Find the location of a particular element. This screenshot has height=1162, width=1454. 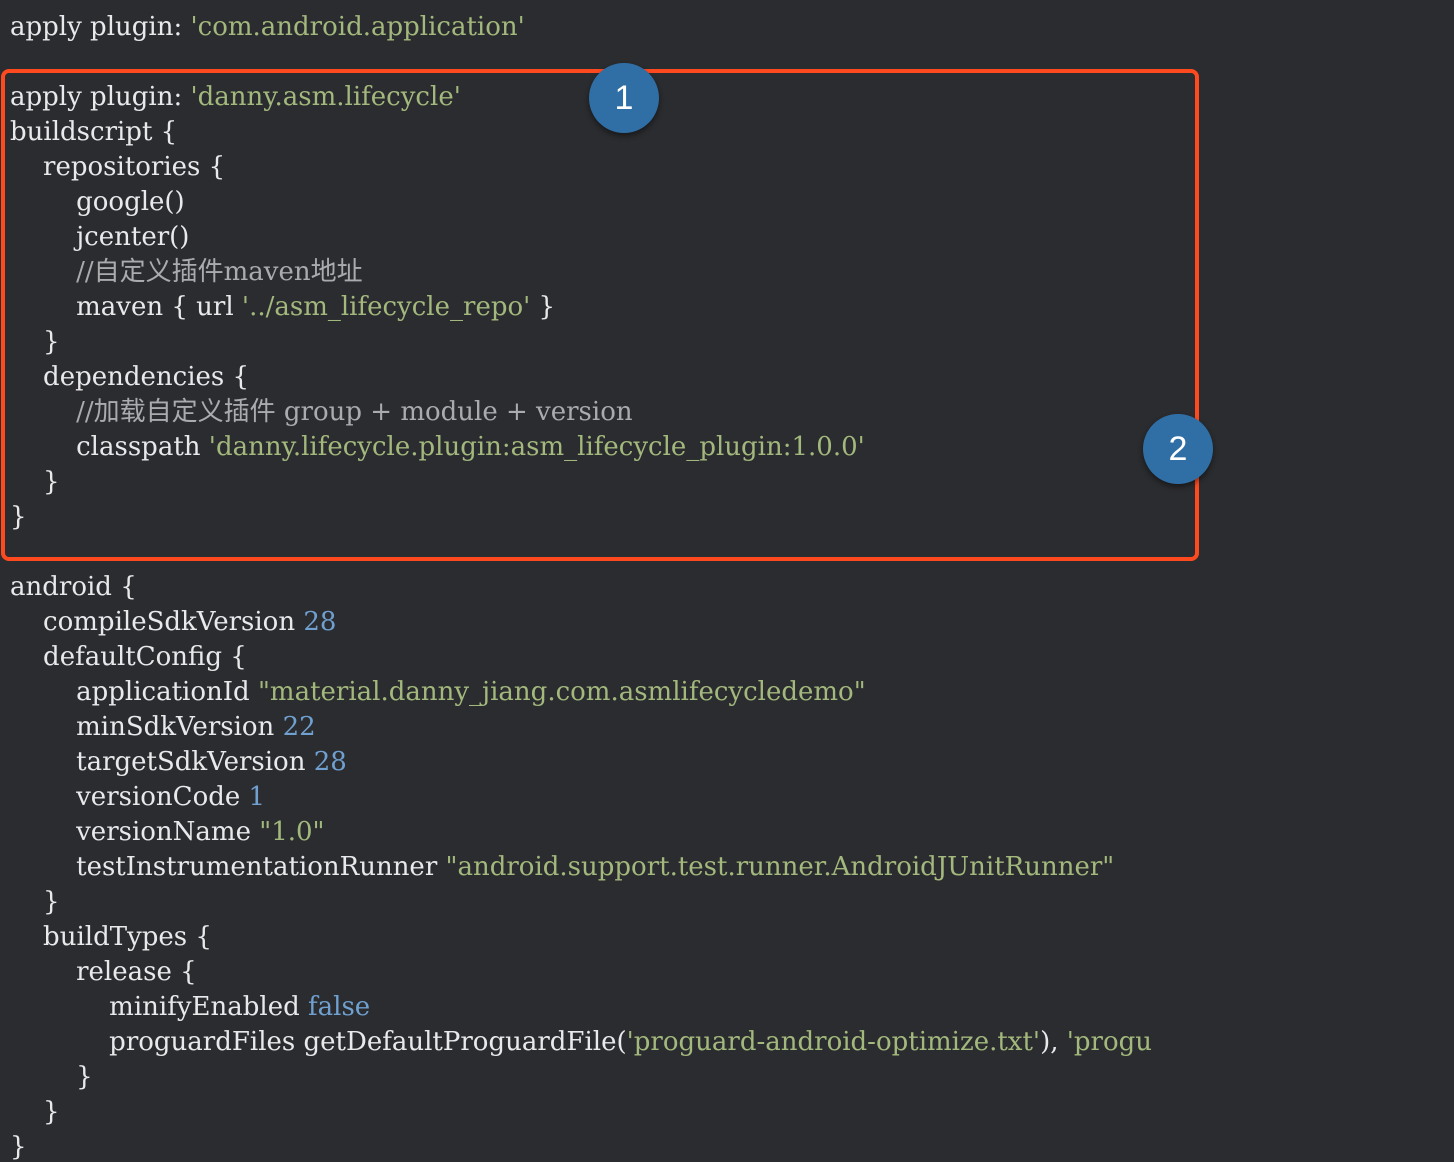

code-line: targetSdkVersion 28 is located at coordinates (581, 762).